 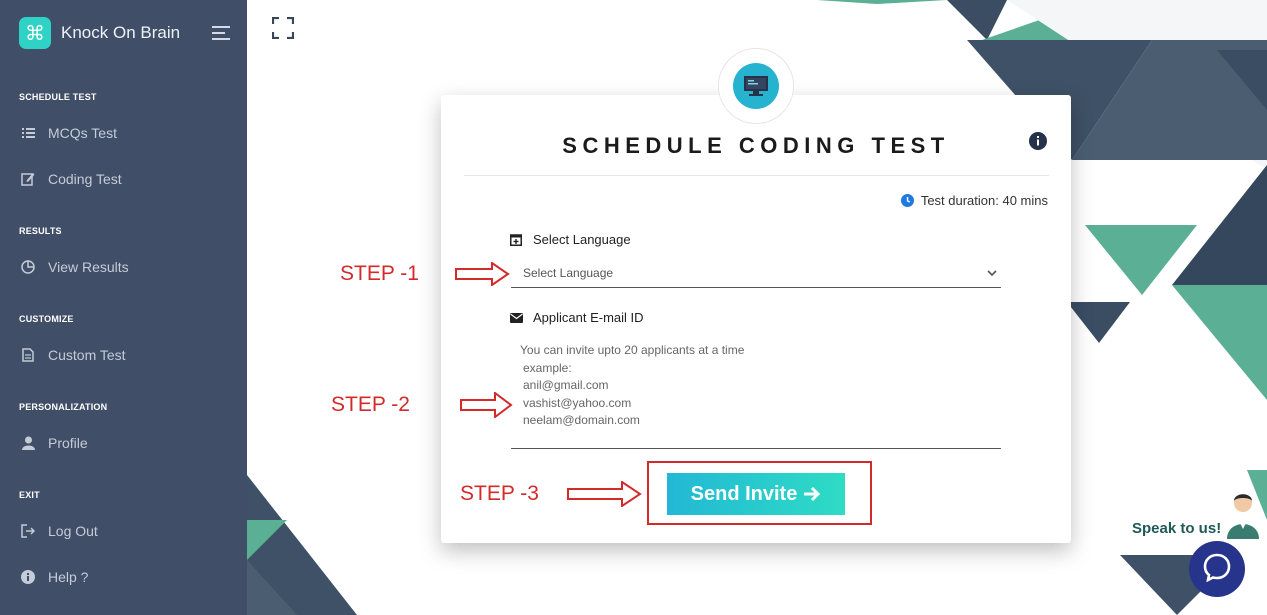 I want to click on placeholder-line: neelam@domain.com, so click(x=581, y=420).